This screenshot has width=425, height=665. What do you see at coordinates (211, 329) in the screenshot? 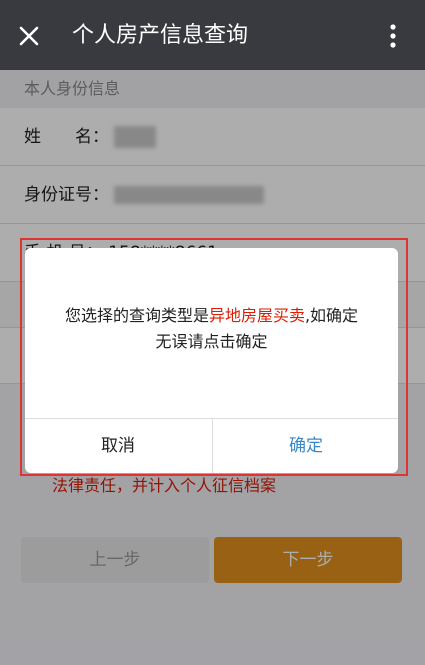
I see `dialog-message: 您选择的查询类型是异地房屋买卖,如确定 无误请点击确定` at bounding box center [211, 329].